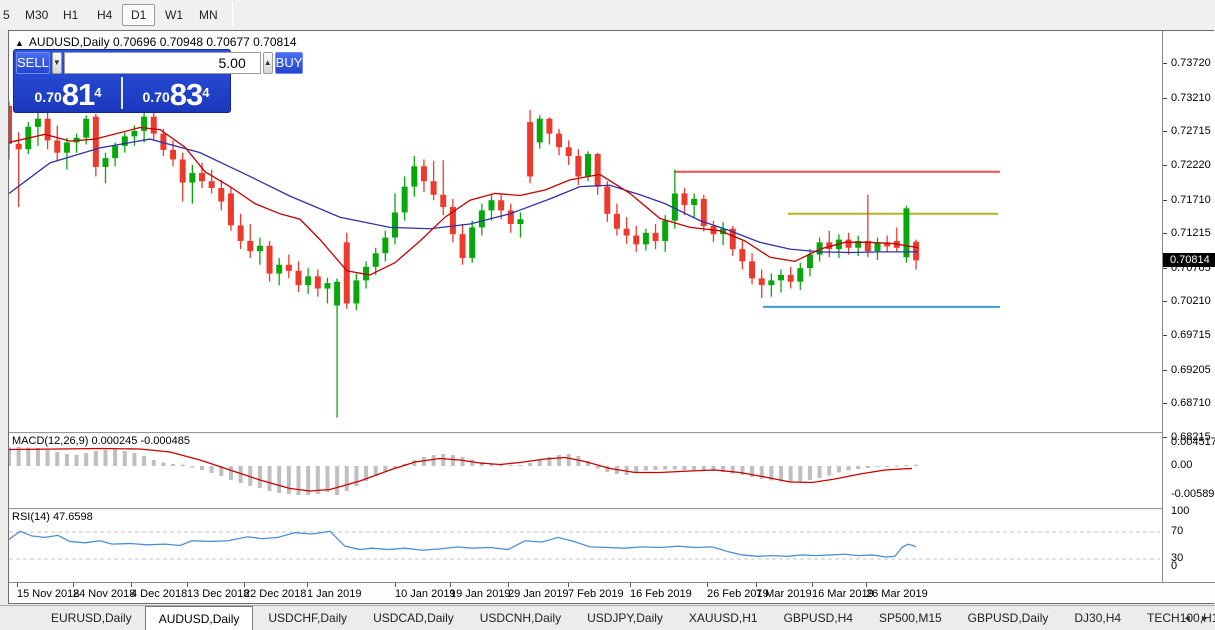 Image resolution: width=1215 pixels, height=630 pixels. I want to click on price-axis-label: 0.69205, so click(1191, 369).